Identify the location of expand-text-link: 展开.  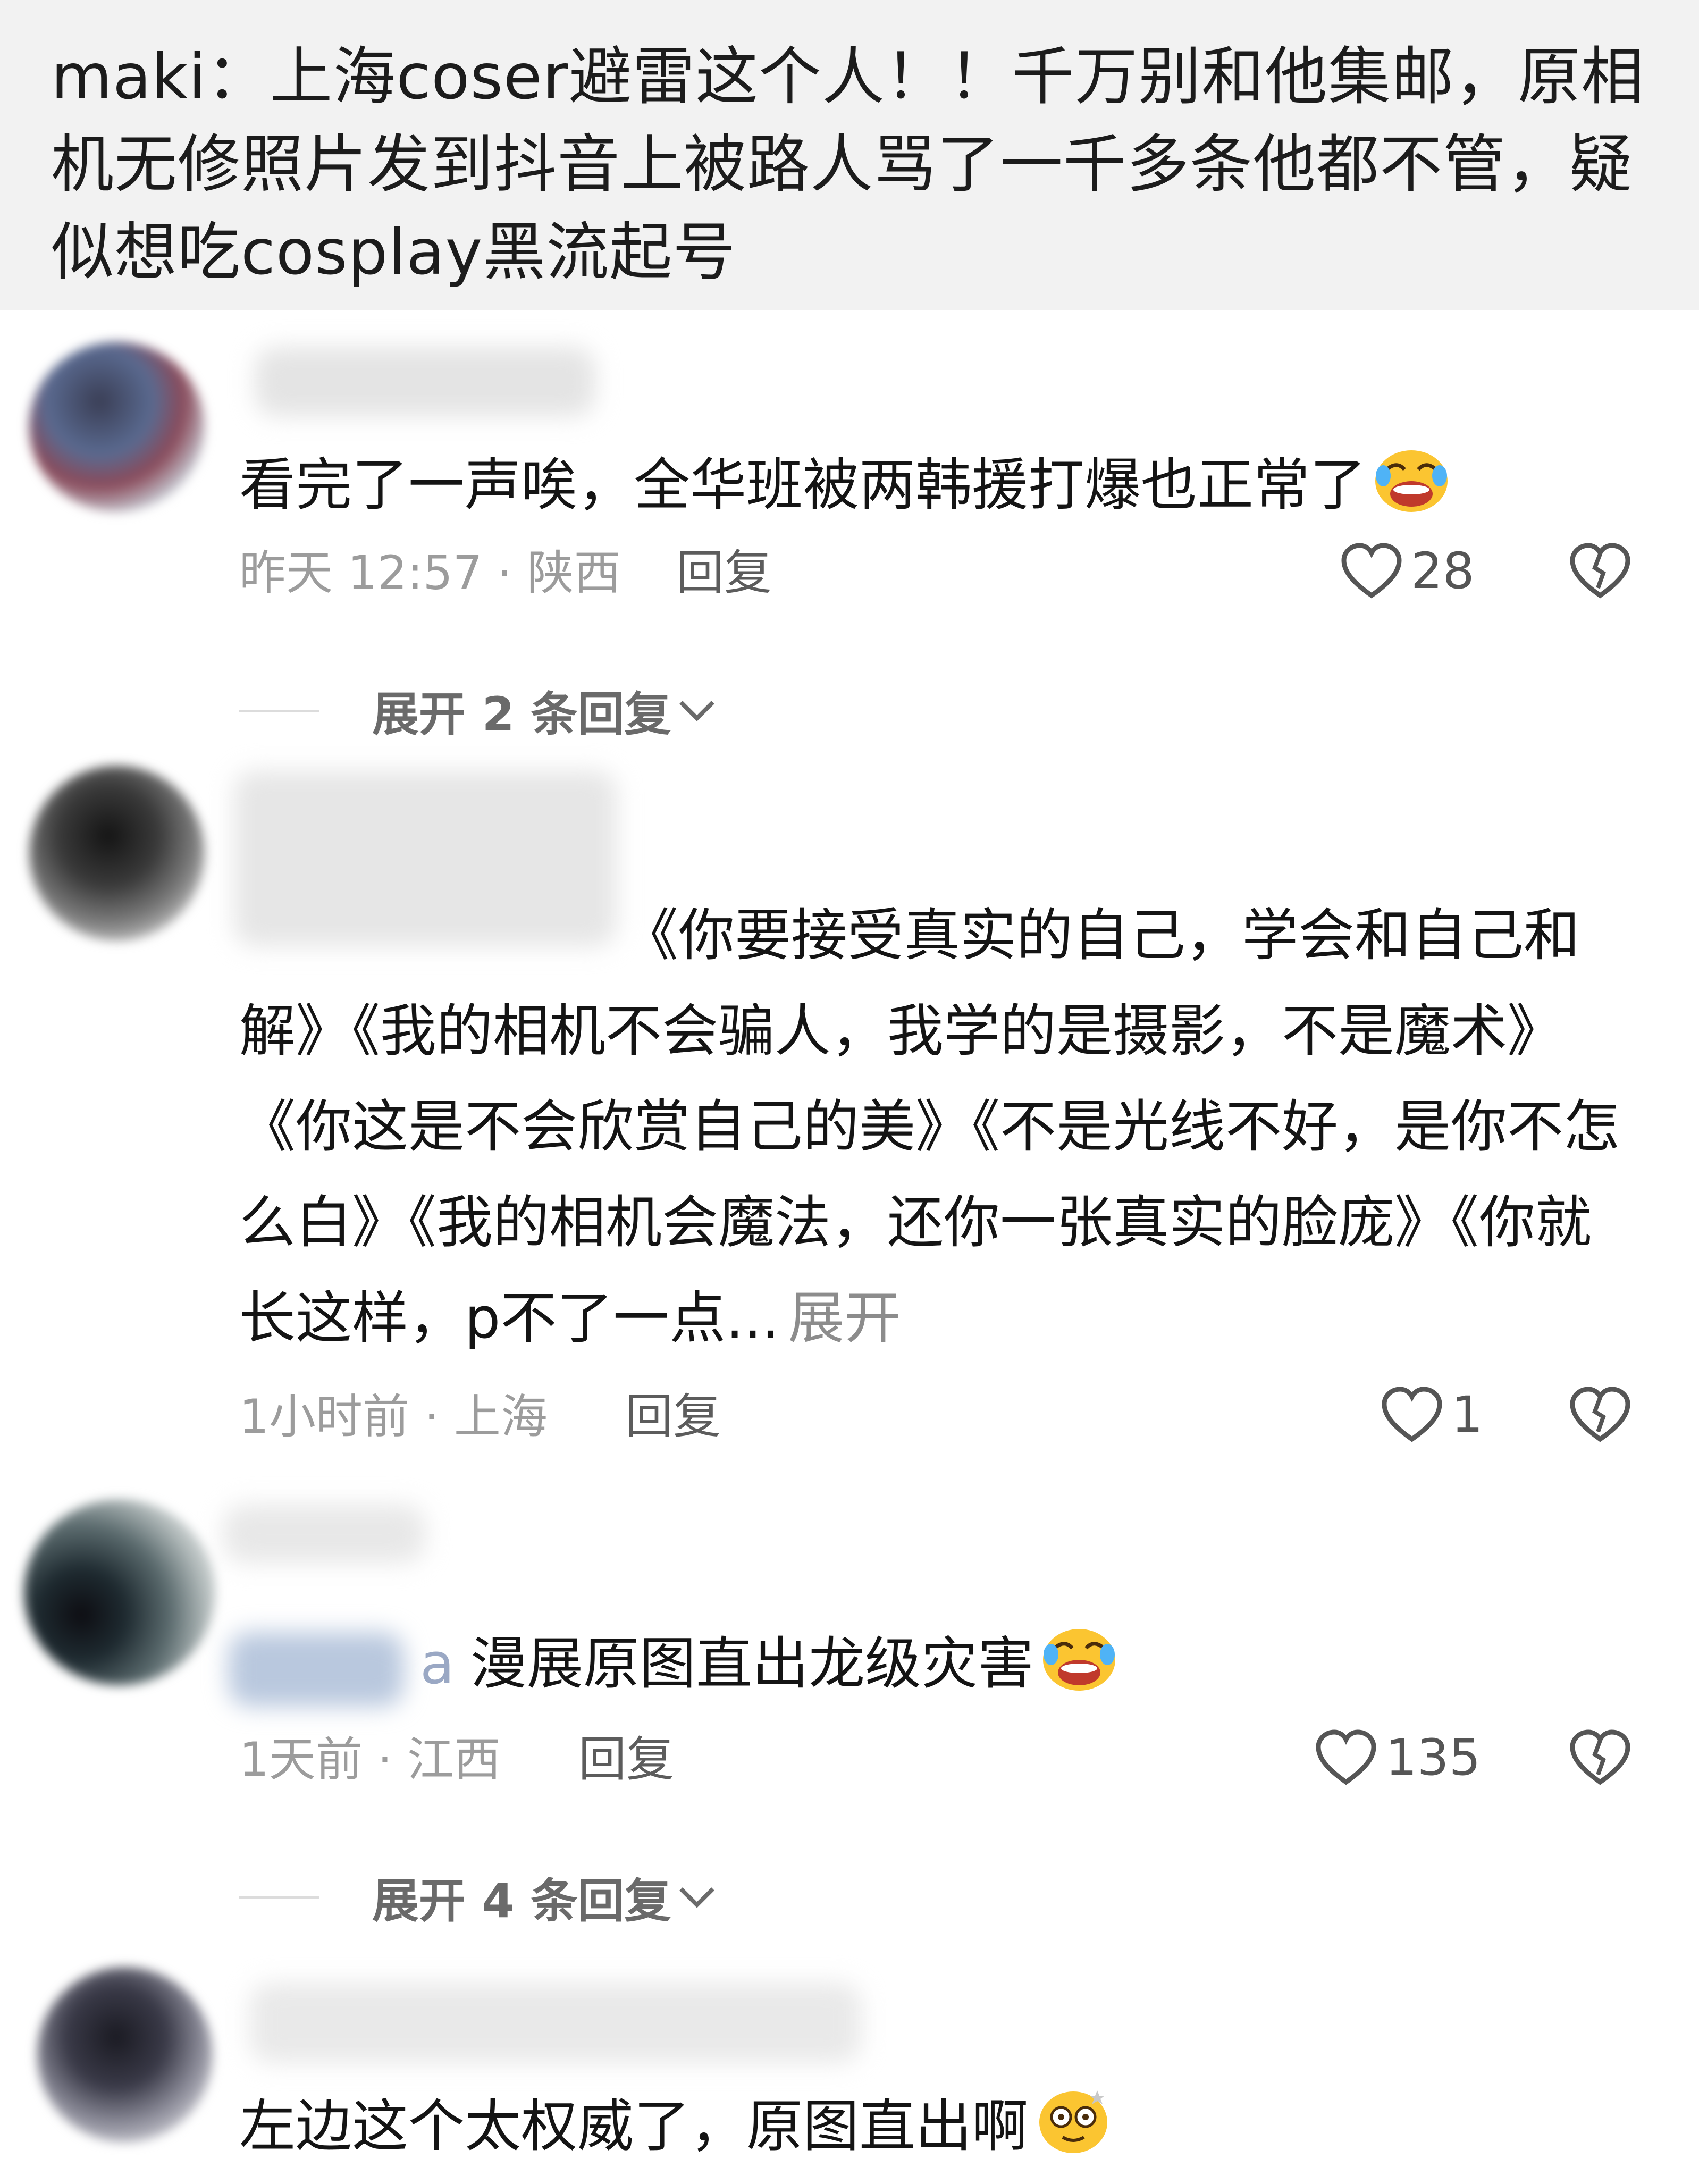
(845, 1318).